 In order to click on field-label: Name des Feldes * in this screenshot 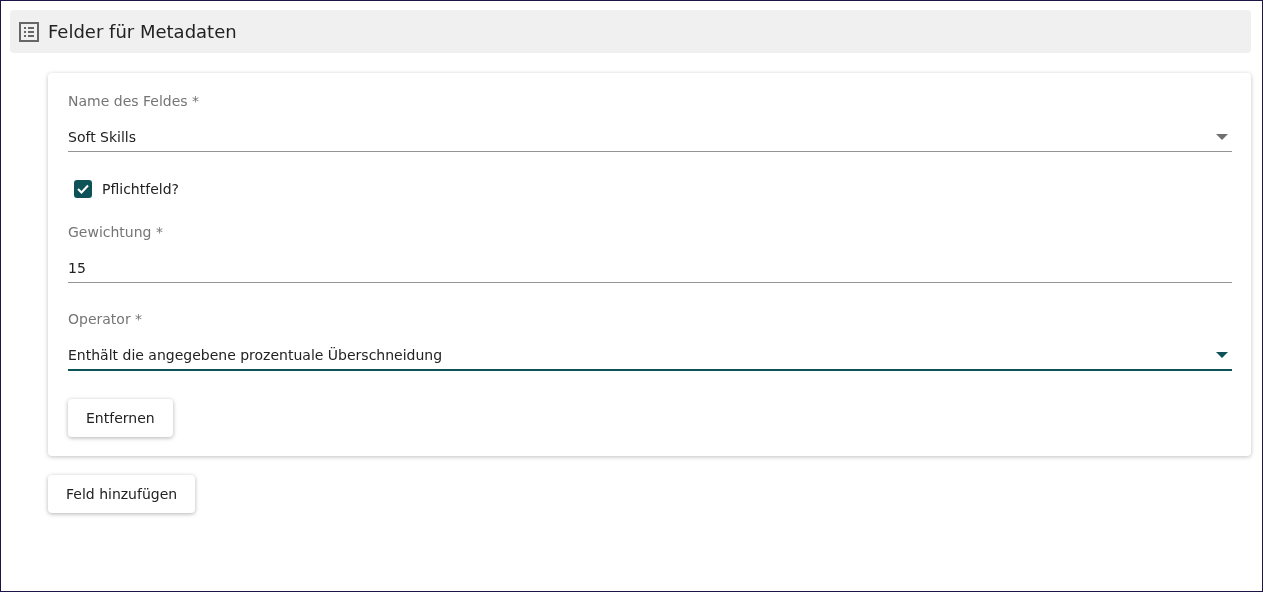, I will do `click(134, 101)`.